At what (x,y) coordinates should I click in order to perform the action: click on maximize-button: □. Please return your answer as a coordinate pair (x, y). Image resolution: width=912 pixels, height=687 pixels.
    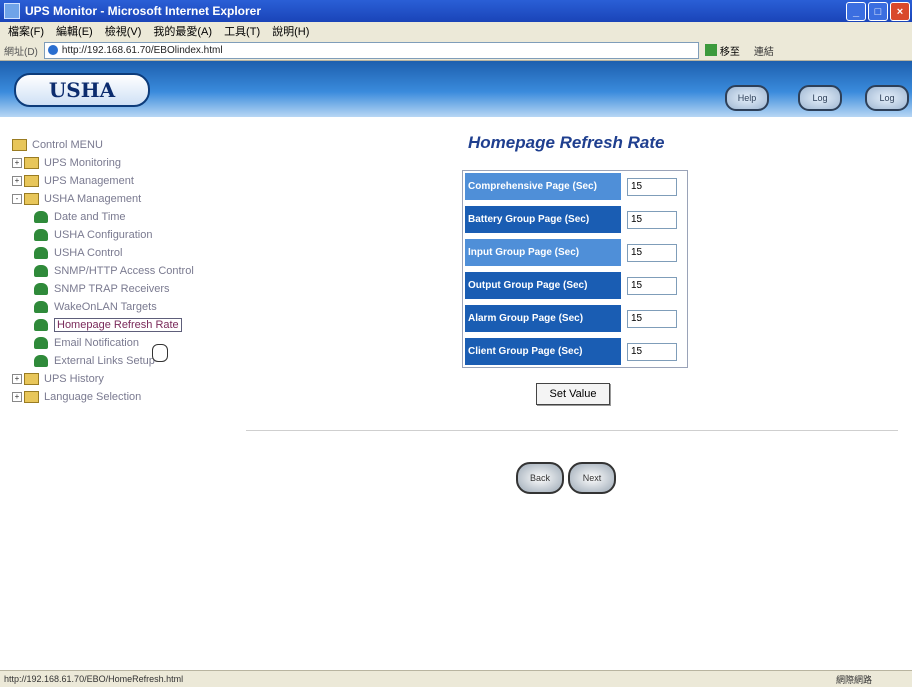
    Looking at the image, I should click on (878, 11).